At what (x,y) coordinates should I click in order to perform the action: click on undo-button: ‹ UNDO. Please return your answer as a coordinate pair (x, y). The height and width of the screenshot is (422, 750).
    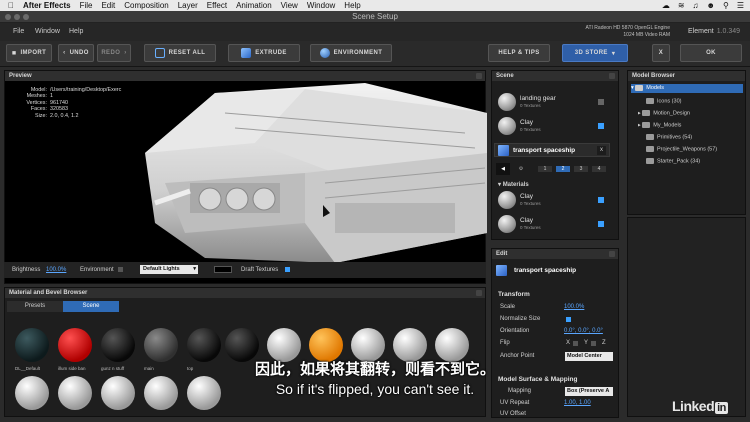
    Looking at the image, I should click on (76, 53).